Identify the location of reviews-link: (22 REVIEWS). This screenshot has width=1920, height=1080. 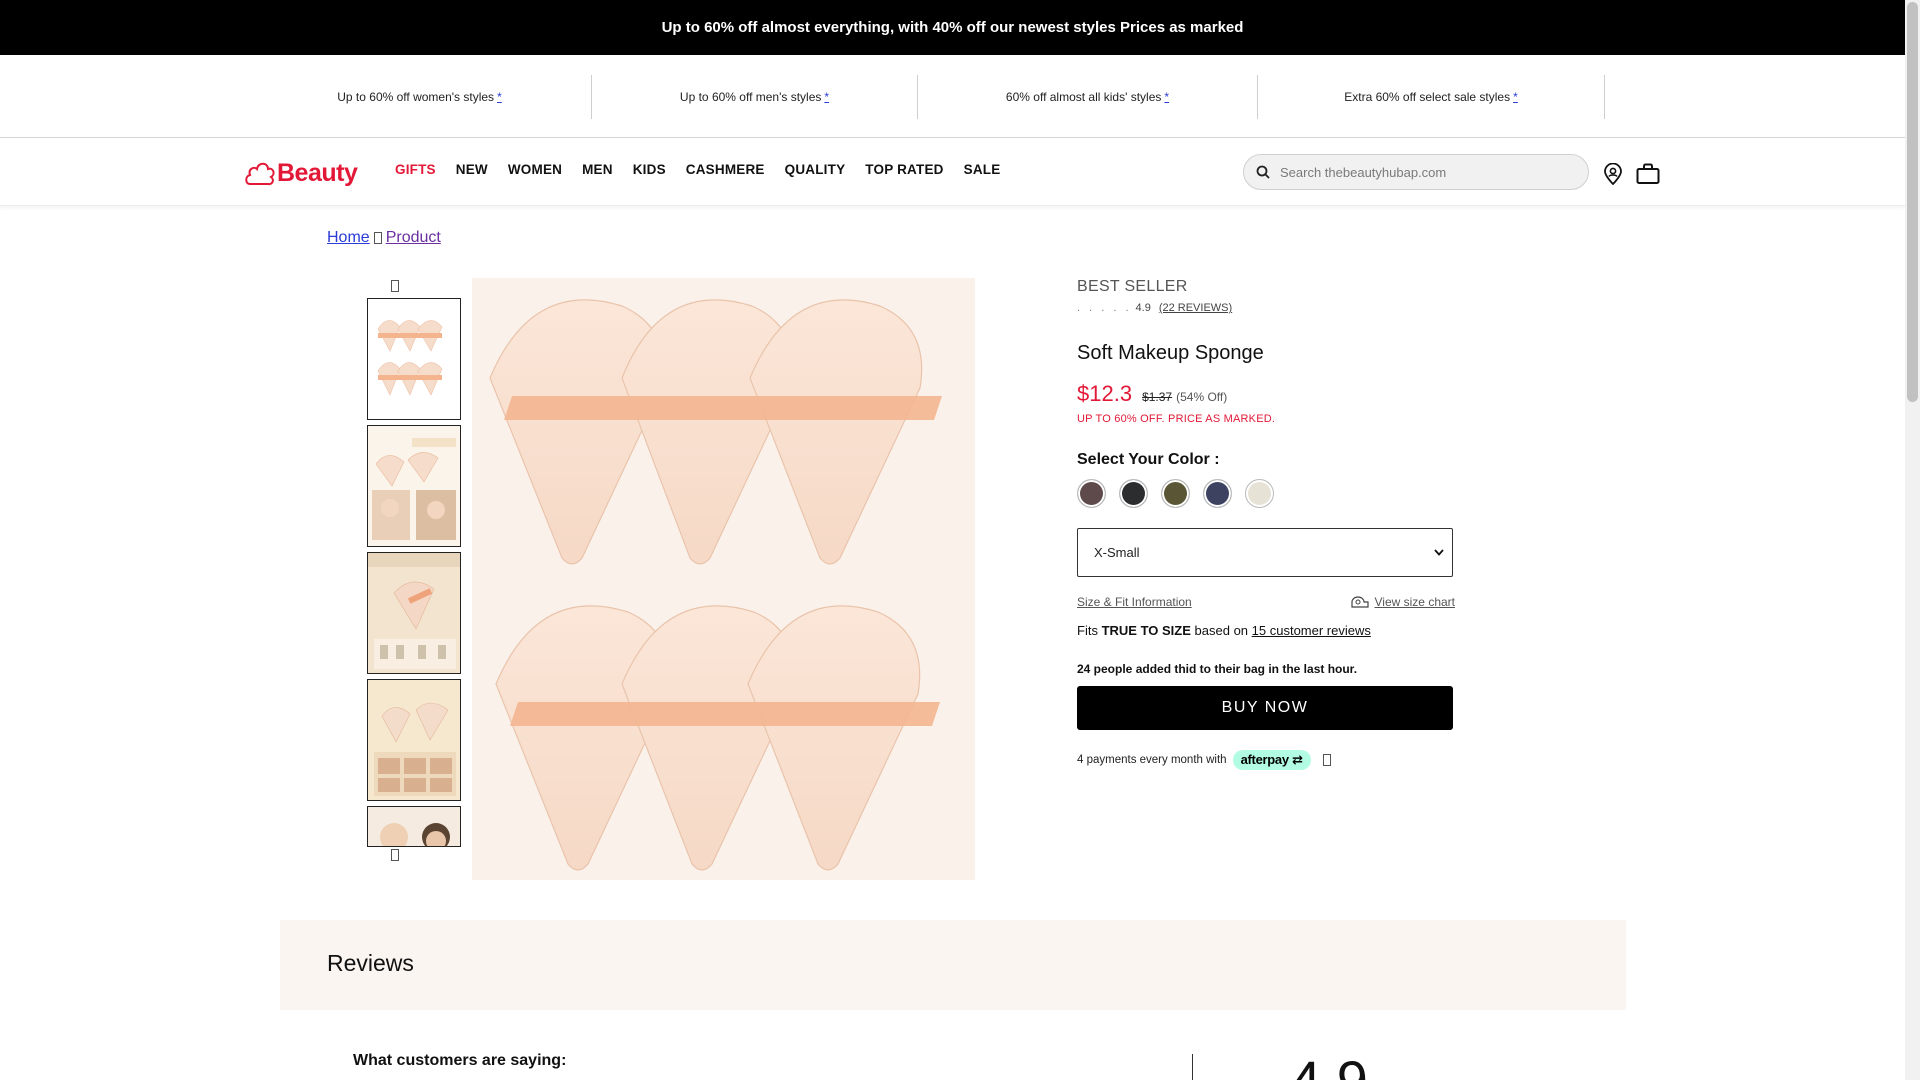
(1195, 308).